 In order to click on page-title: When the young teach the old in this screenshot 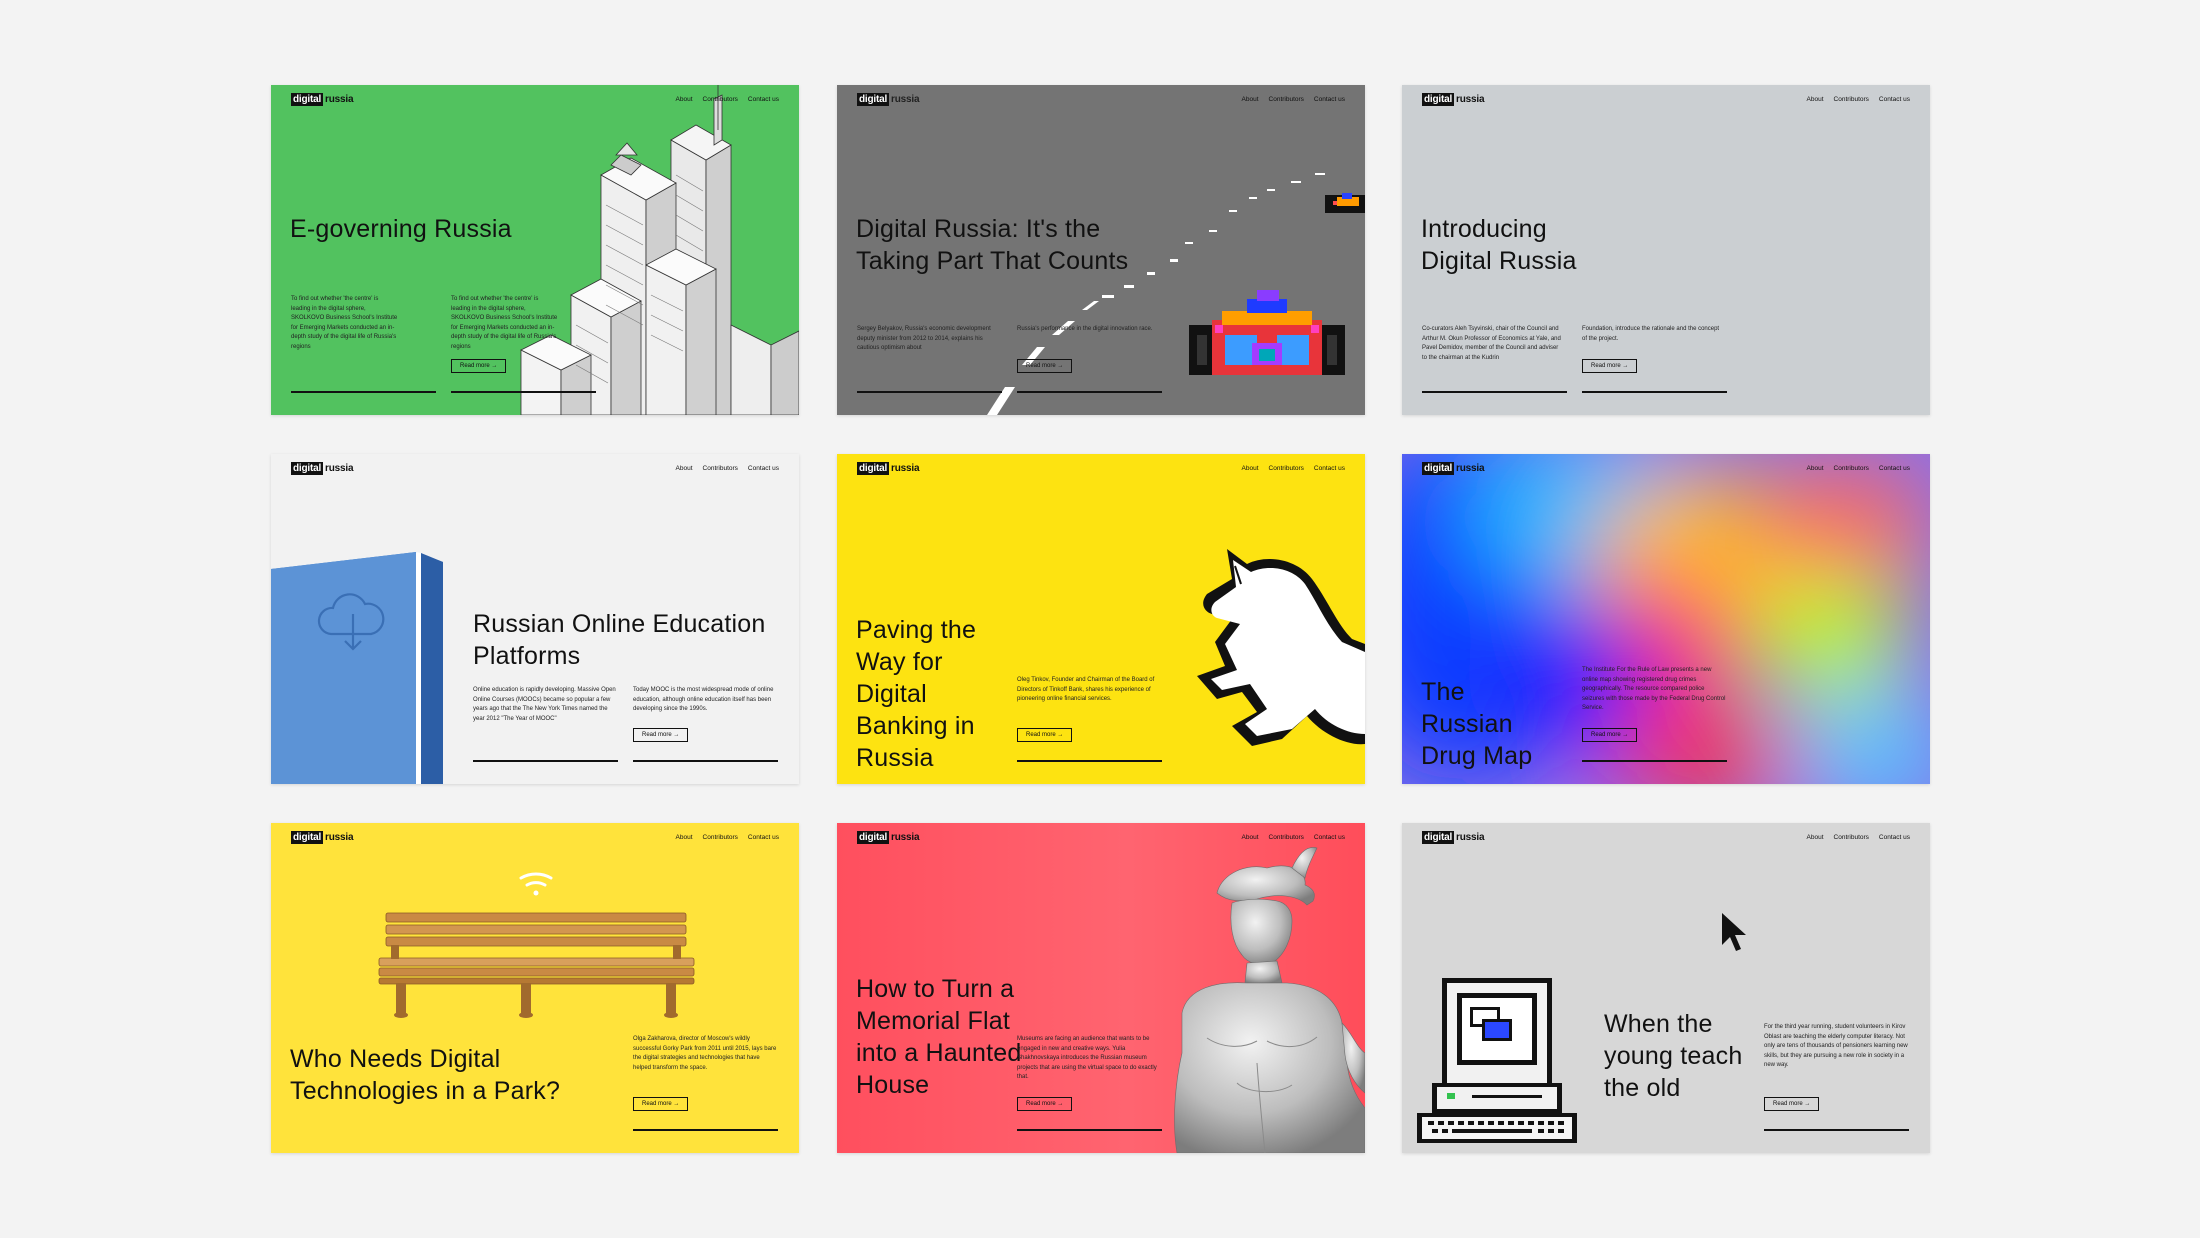, I will do `click(1673, 1056)`.